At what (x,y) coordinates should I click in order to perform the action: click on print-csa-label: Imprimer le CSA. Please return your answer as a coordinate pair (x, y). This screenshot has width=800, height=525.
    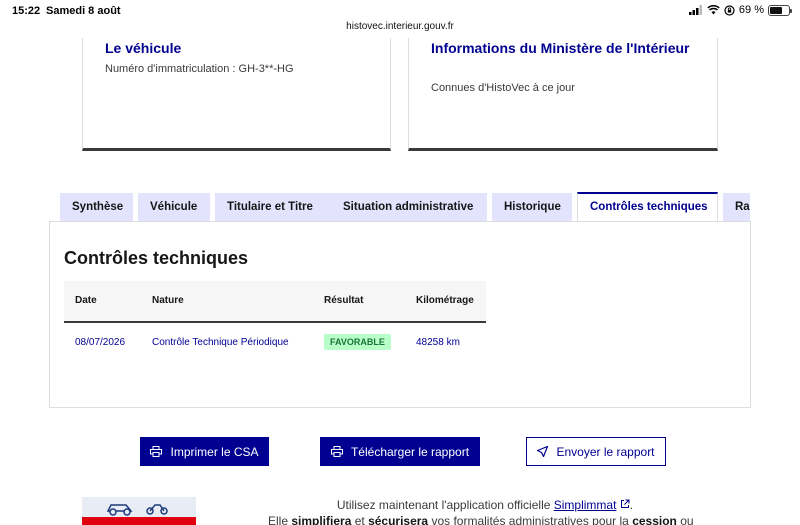
    Looking at the image, I should click on (214, 451).